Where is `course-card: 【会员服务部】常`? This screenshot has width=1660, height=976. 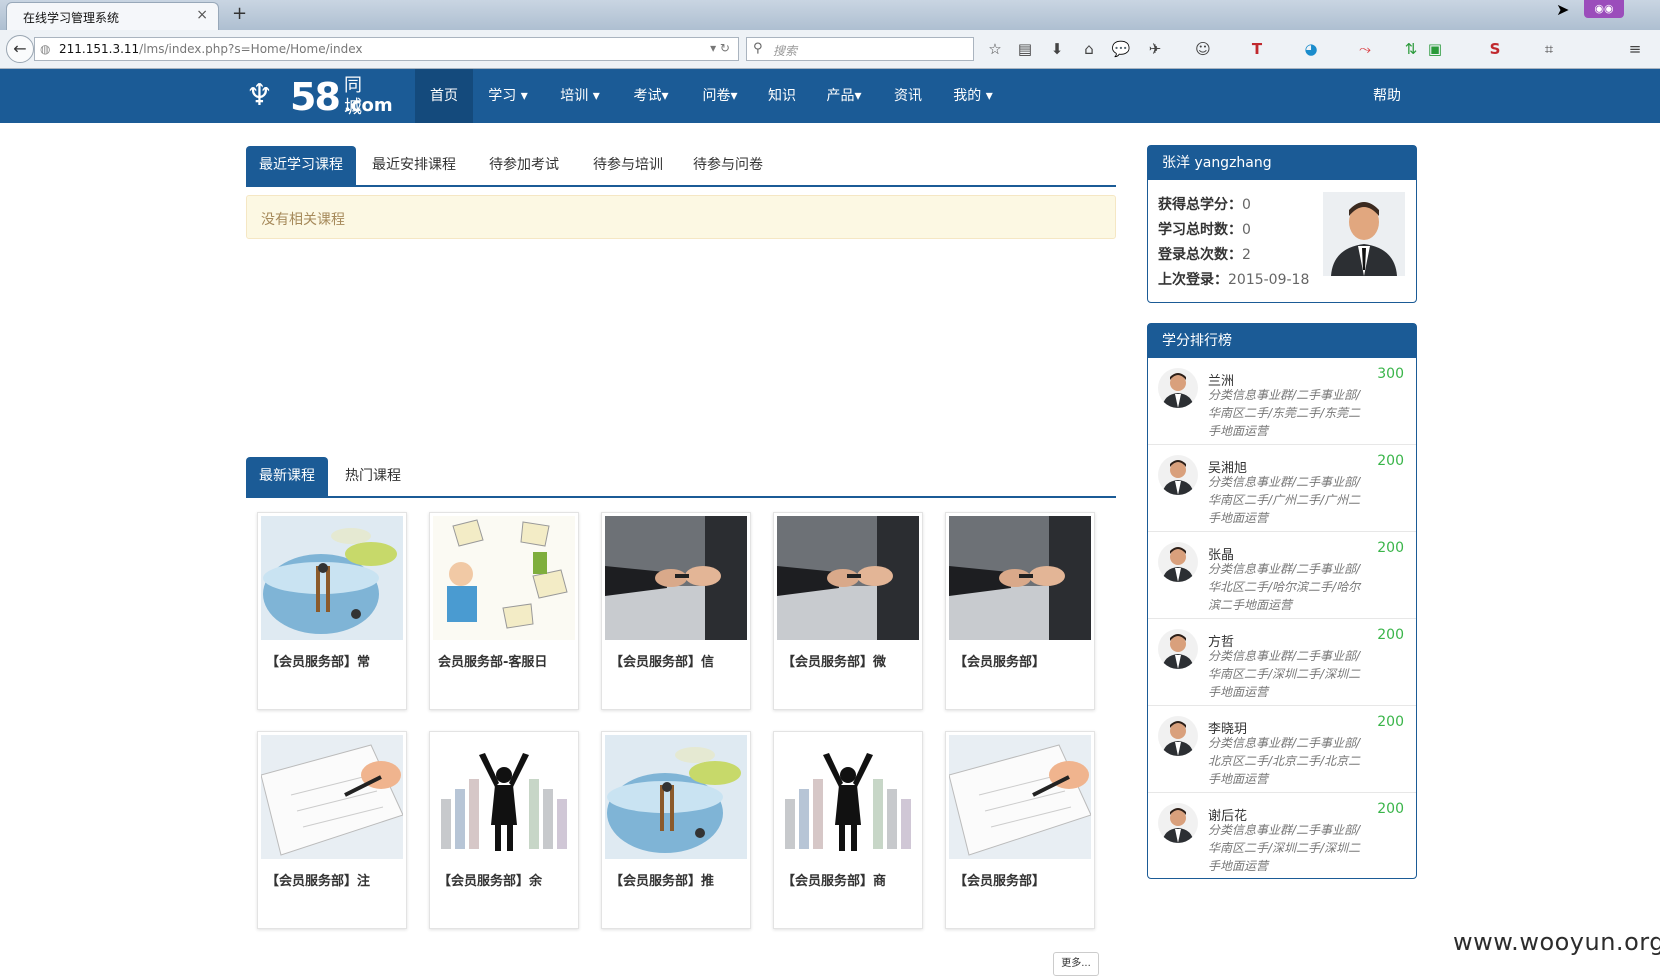 course-card: 【会员服务部】常 is located at coordinates (332, 611).